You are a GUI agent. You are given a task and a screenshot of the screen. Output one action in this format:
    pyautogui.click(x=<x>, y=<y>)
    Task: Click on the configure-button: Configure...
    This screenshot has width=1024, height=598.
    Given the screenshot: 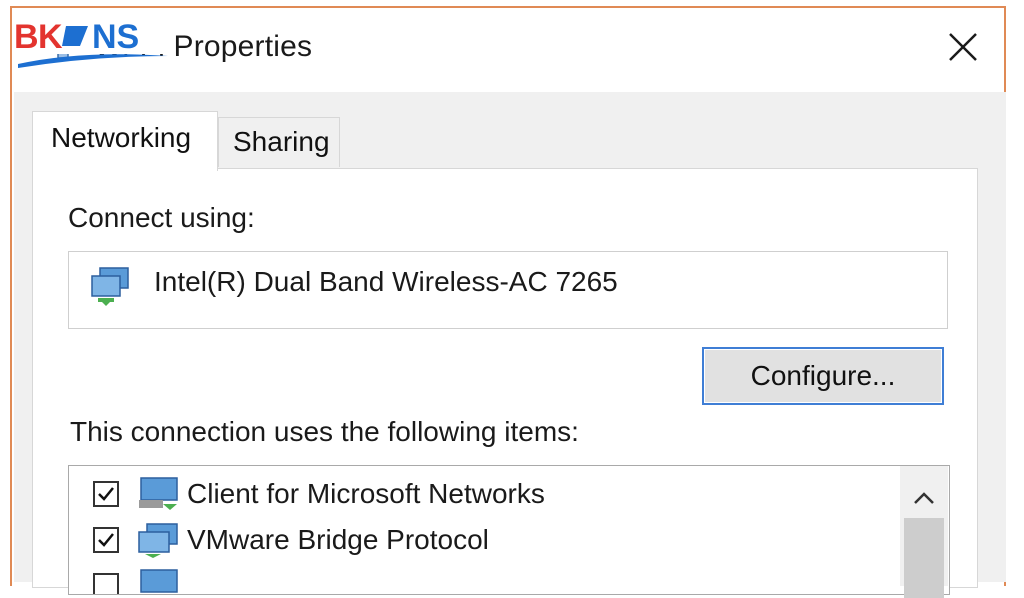 What is the action you would take?
    pyautogui.click(x=823, y=376)
    